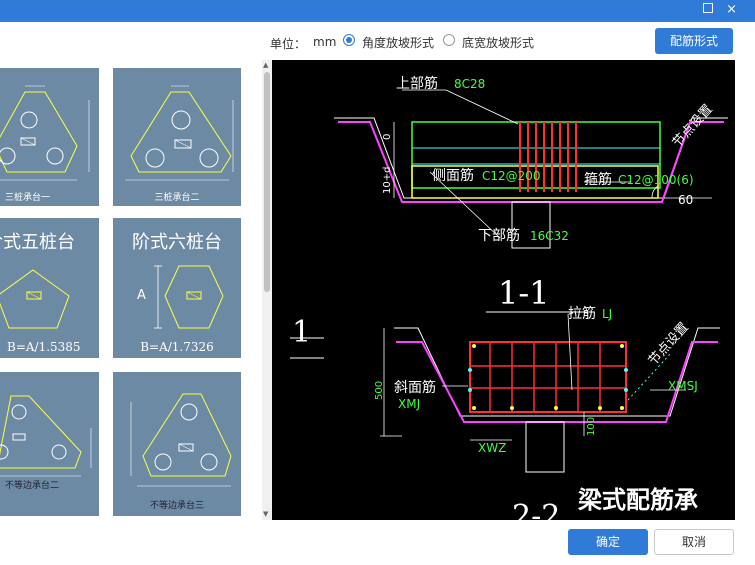 The width and height of the screenshot is (755, 565). I want to click on scroll-thumb, so click(267, 182).